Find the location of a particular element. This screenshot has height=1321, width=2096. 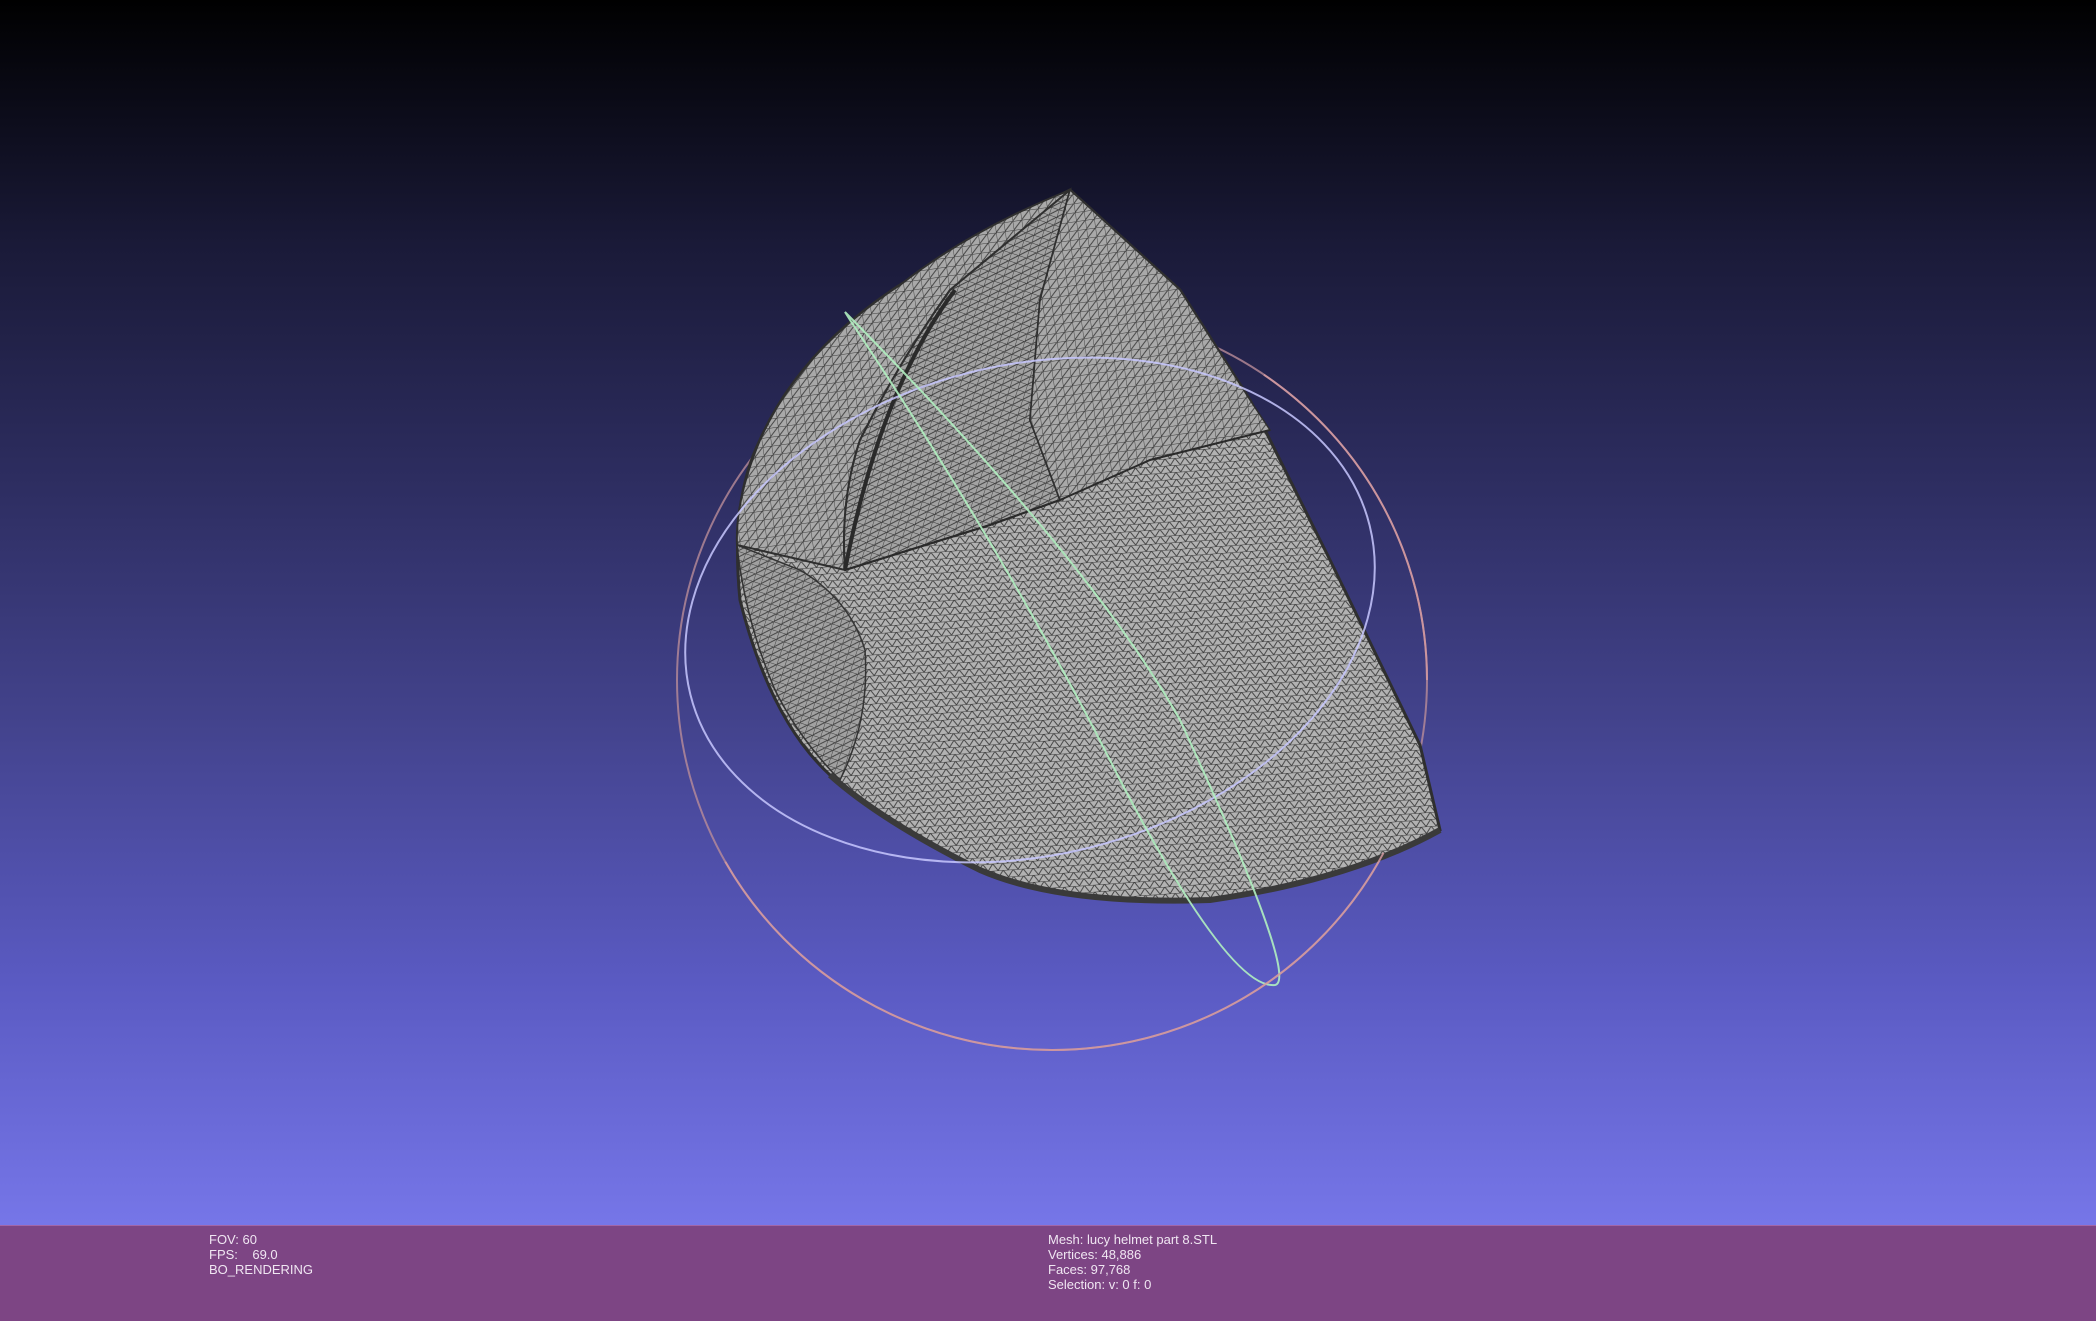

render-info: FOV: 60 FPS: 69.0 BO_RENDERING is located at coordinates (261, 1254).